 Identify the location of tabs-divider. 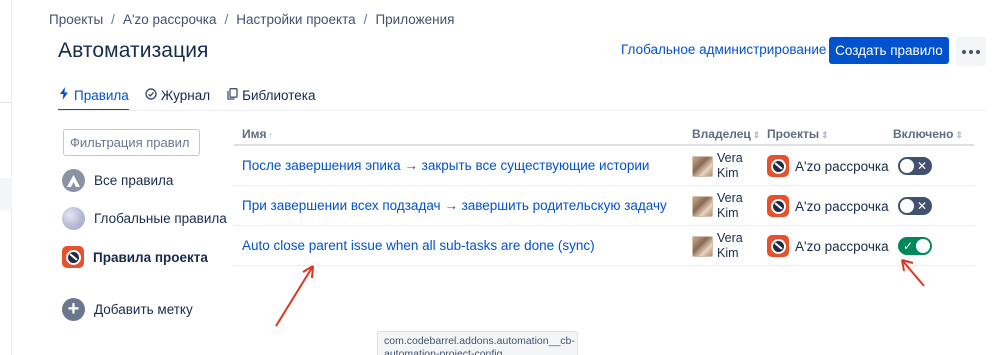
(522, 110).